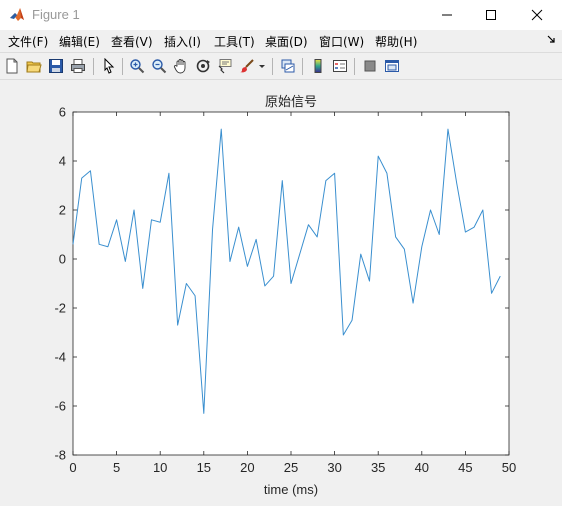 The height and width of the screenshot is (506, 562). I want to click on x-tick-label: 20, so click(247, 467).